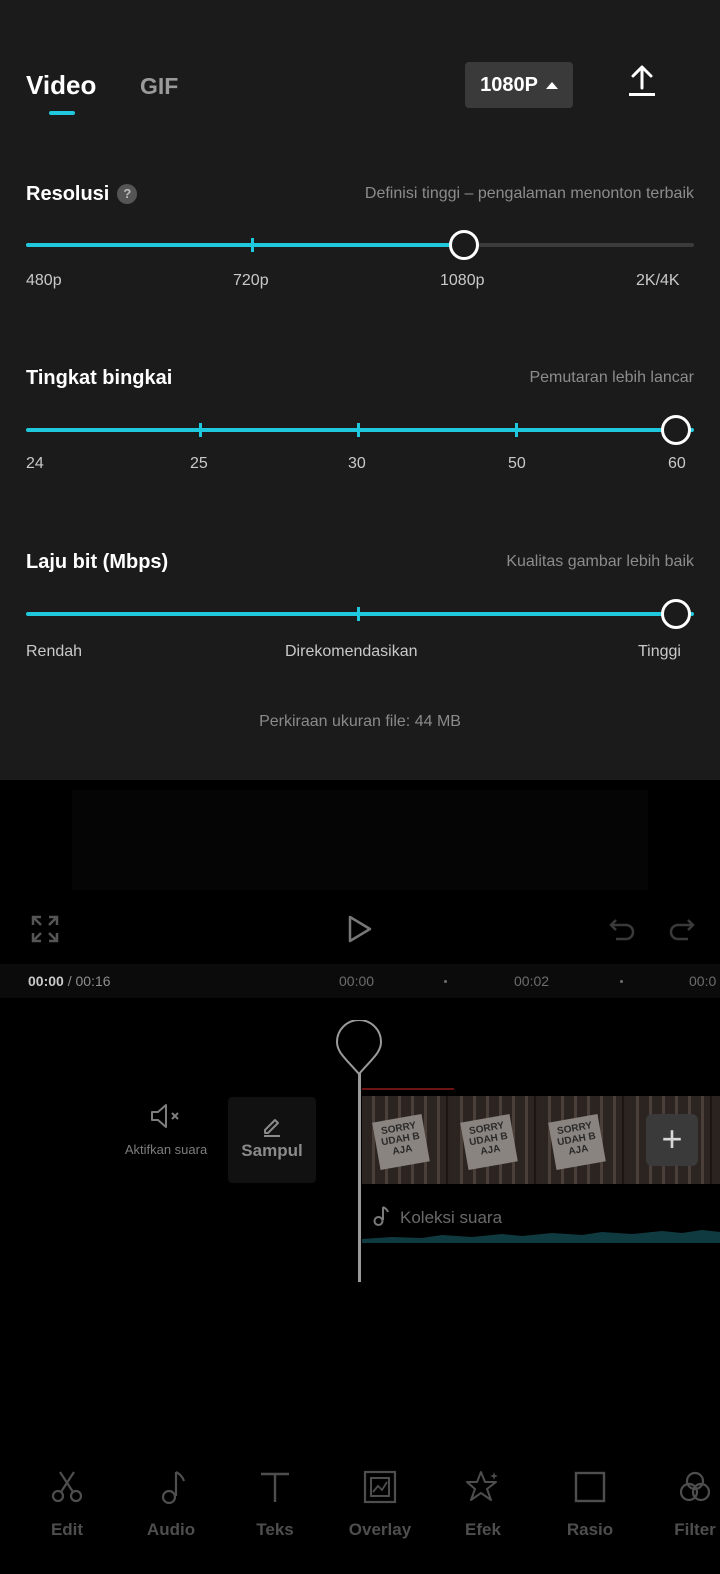 This screenshot has width=720, height=1574. What do you see at coordinates (357, 463) in the screenshot?
I see `frame-rate-label-30: 30` at bounding box center [357, 463].